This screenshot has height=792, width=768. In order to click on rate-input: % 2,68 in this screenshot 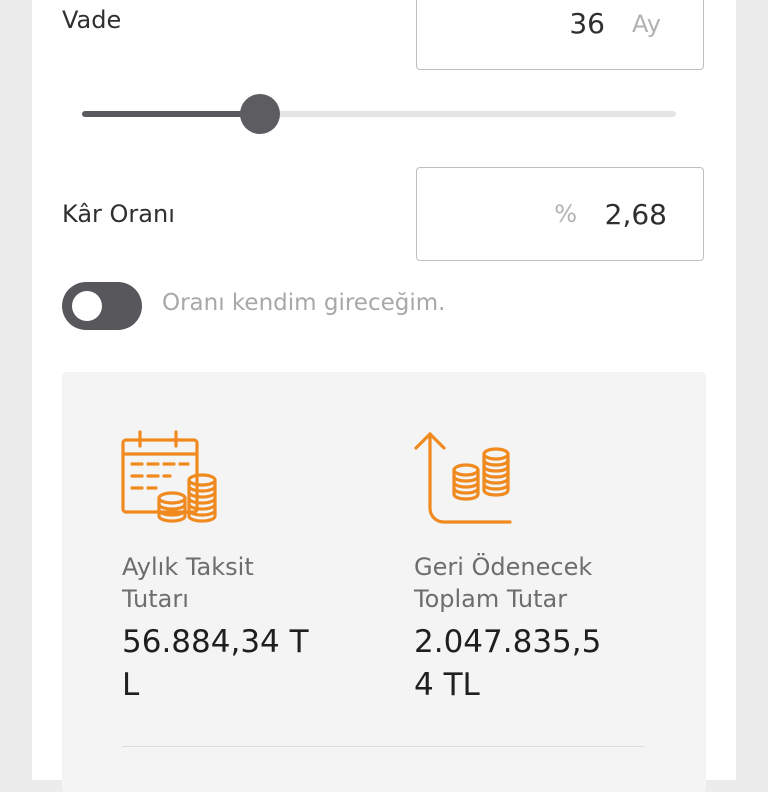, I will do `click(560, 214)`.